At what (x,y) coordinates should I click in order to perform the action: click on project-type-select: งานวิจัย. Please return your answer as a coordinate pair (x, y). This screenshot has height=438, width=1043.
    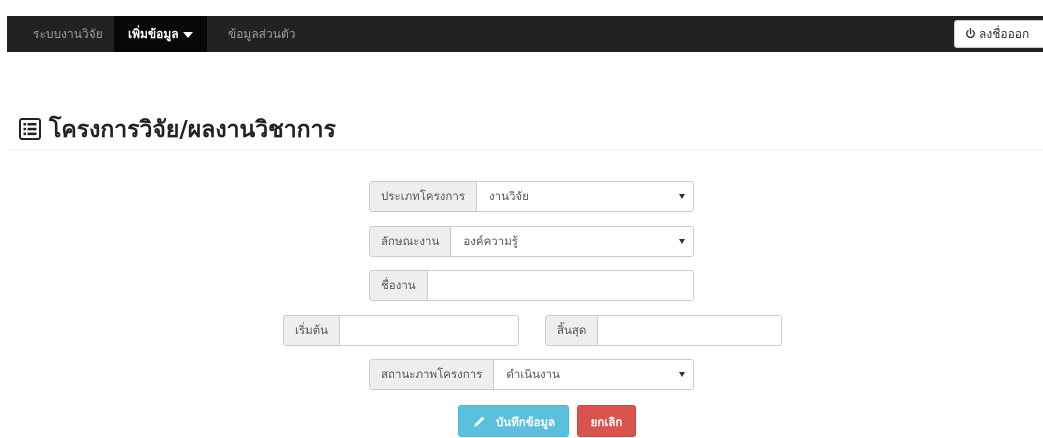
    Looking at the image, I should click on (585, 196).